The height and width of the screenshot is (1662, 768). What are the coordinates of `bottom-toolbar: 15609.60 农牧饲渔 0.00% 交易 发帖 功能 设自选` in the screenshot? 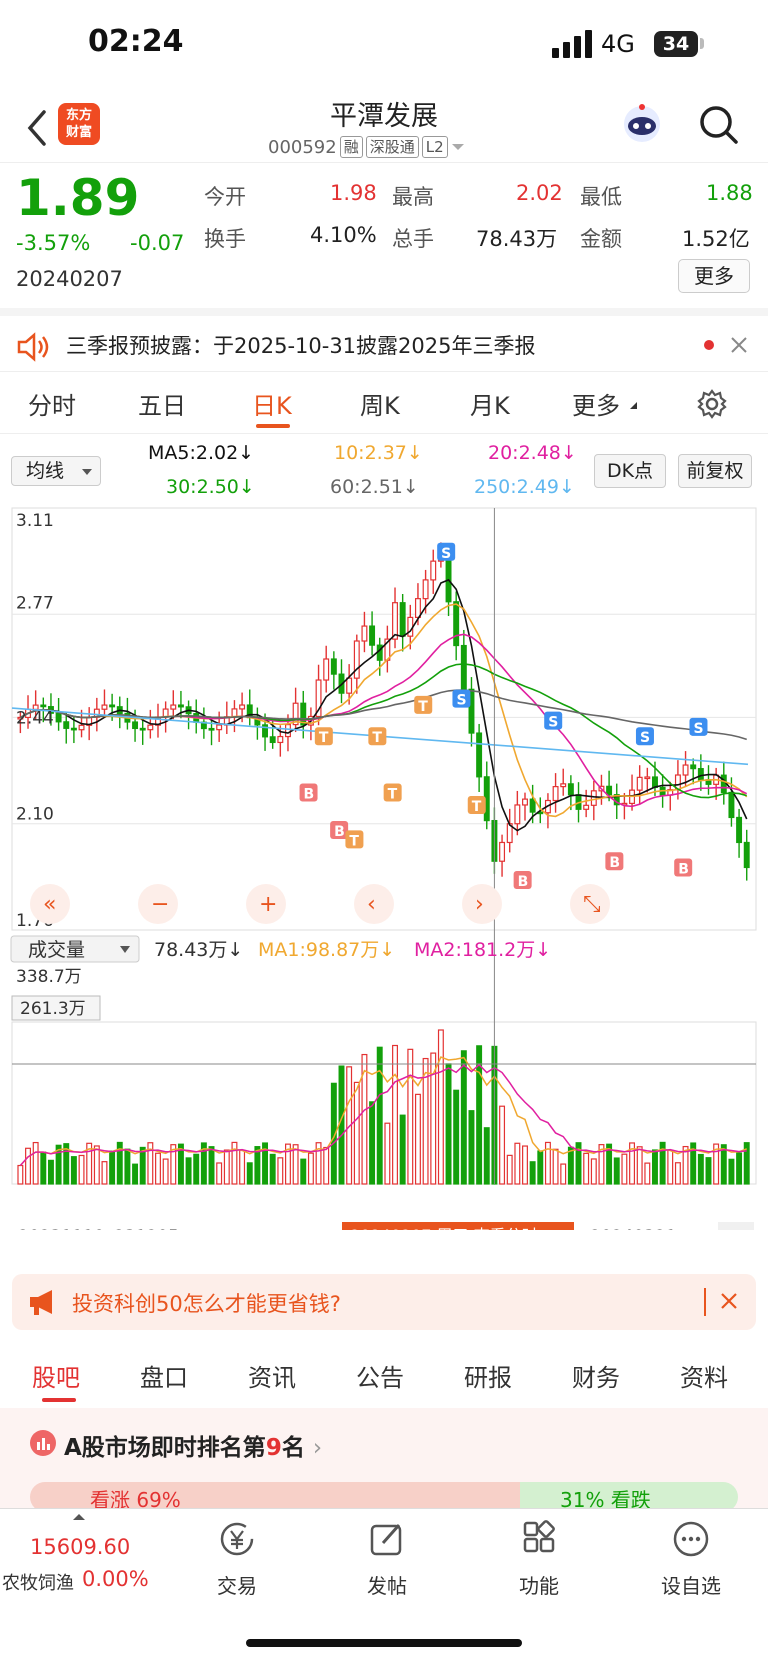 It's located at (384, 1585).